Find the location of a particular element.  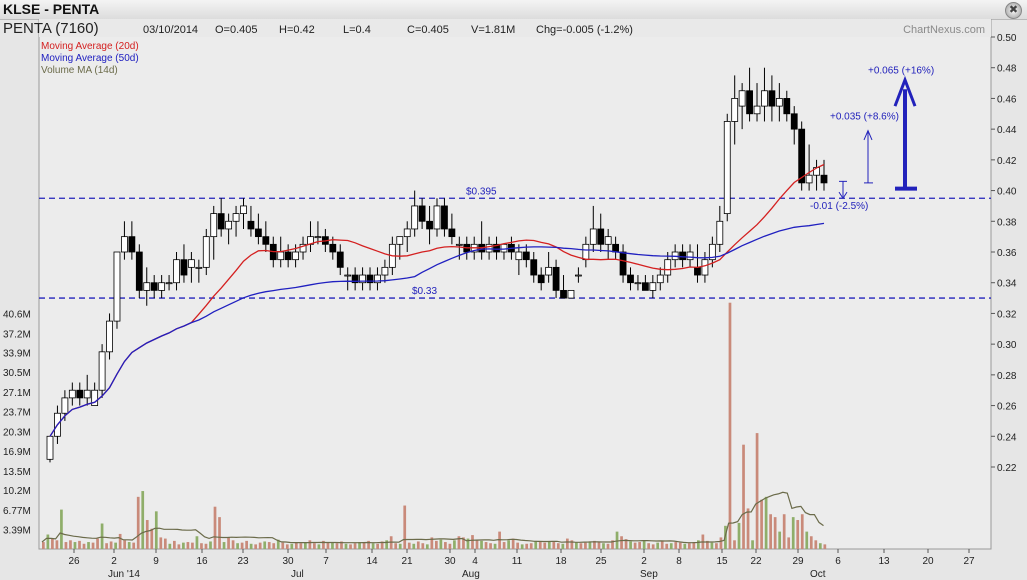

y-tick-label: 0.30 is located at coordinates (1007, 345).